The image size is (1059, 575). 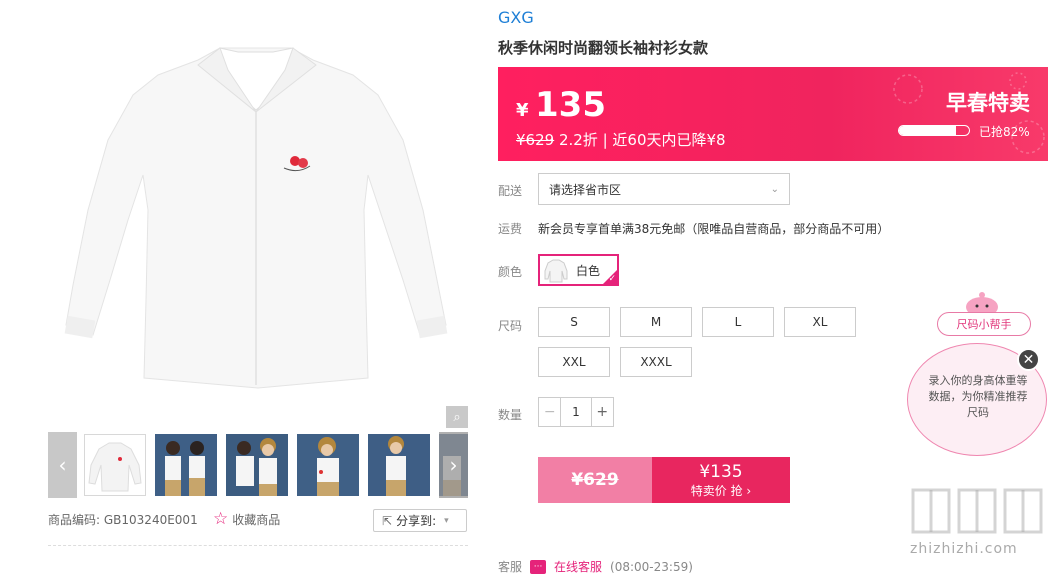 I want to click on size-option-xxl: XXL, so click(x=574, y=362).